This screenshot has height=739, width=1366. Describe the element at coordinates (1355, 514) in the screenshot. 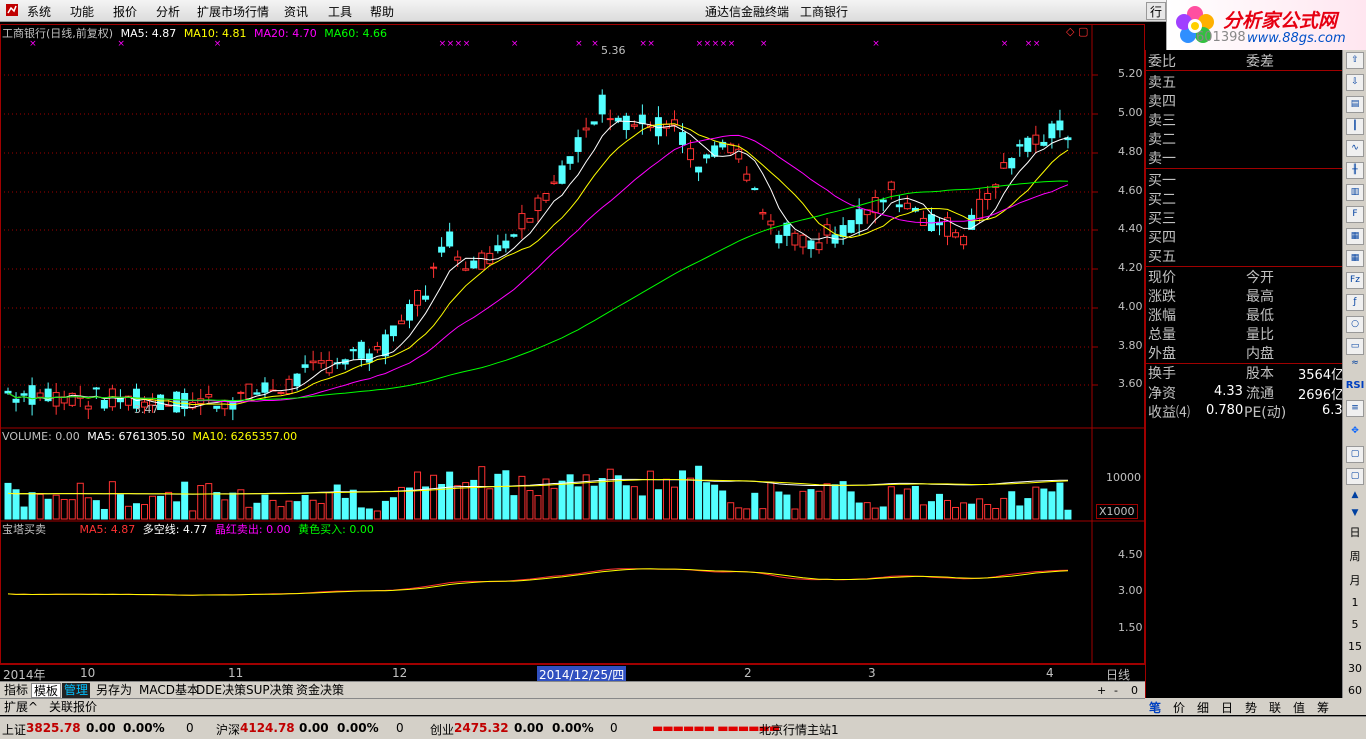

I see `arrow-down-icon: ▼` at that location.